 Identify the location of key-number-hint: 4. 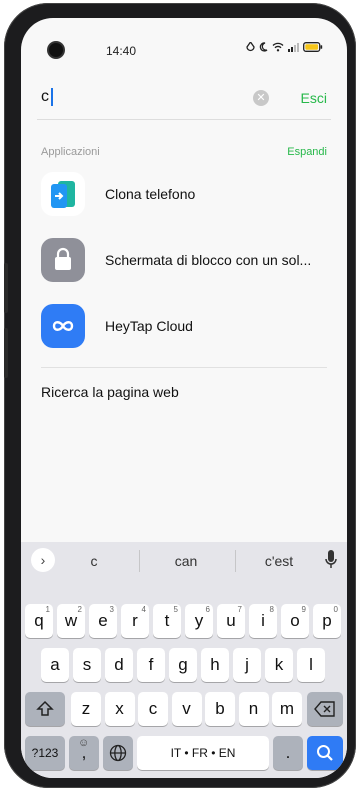
(143, 609).